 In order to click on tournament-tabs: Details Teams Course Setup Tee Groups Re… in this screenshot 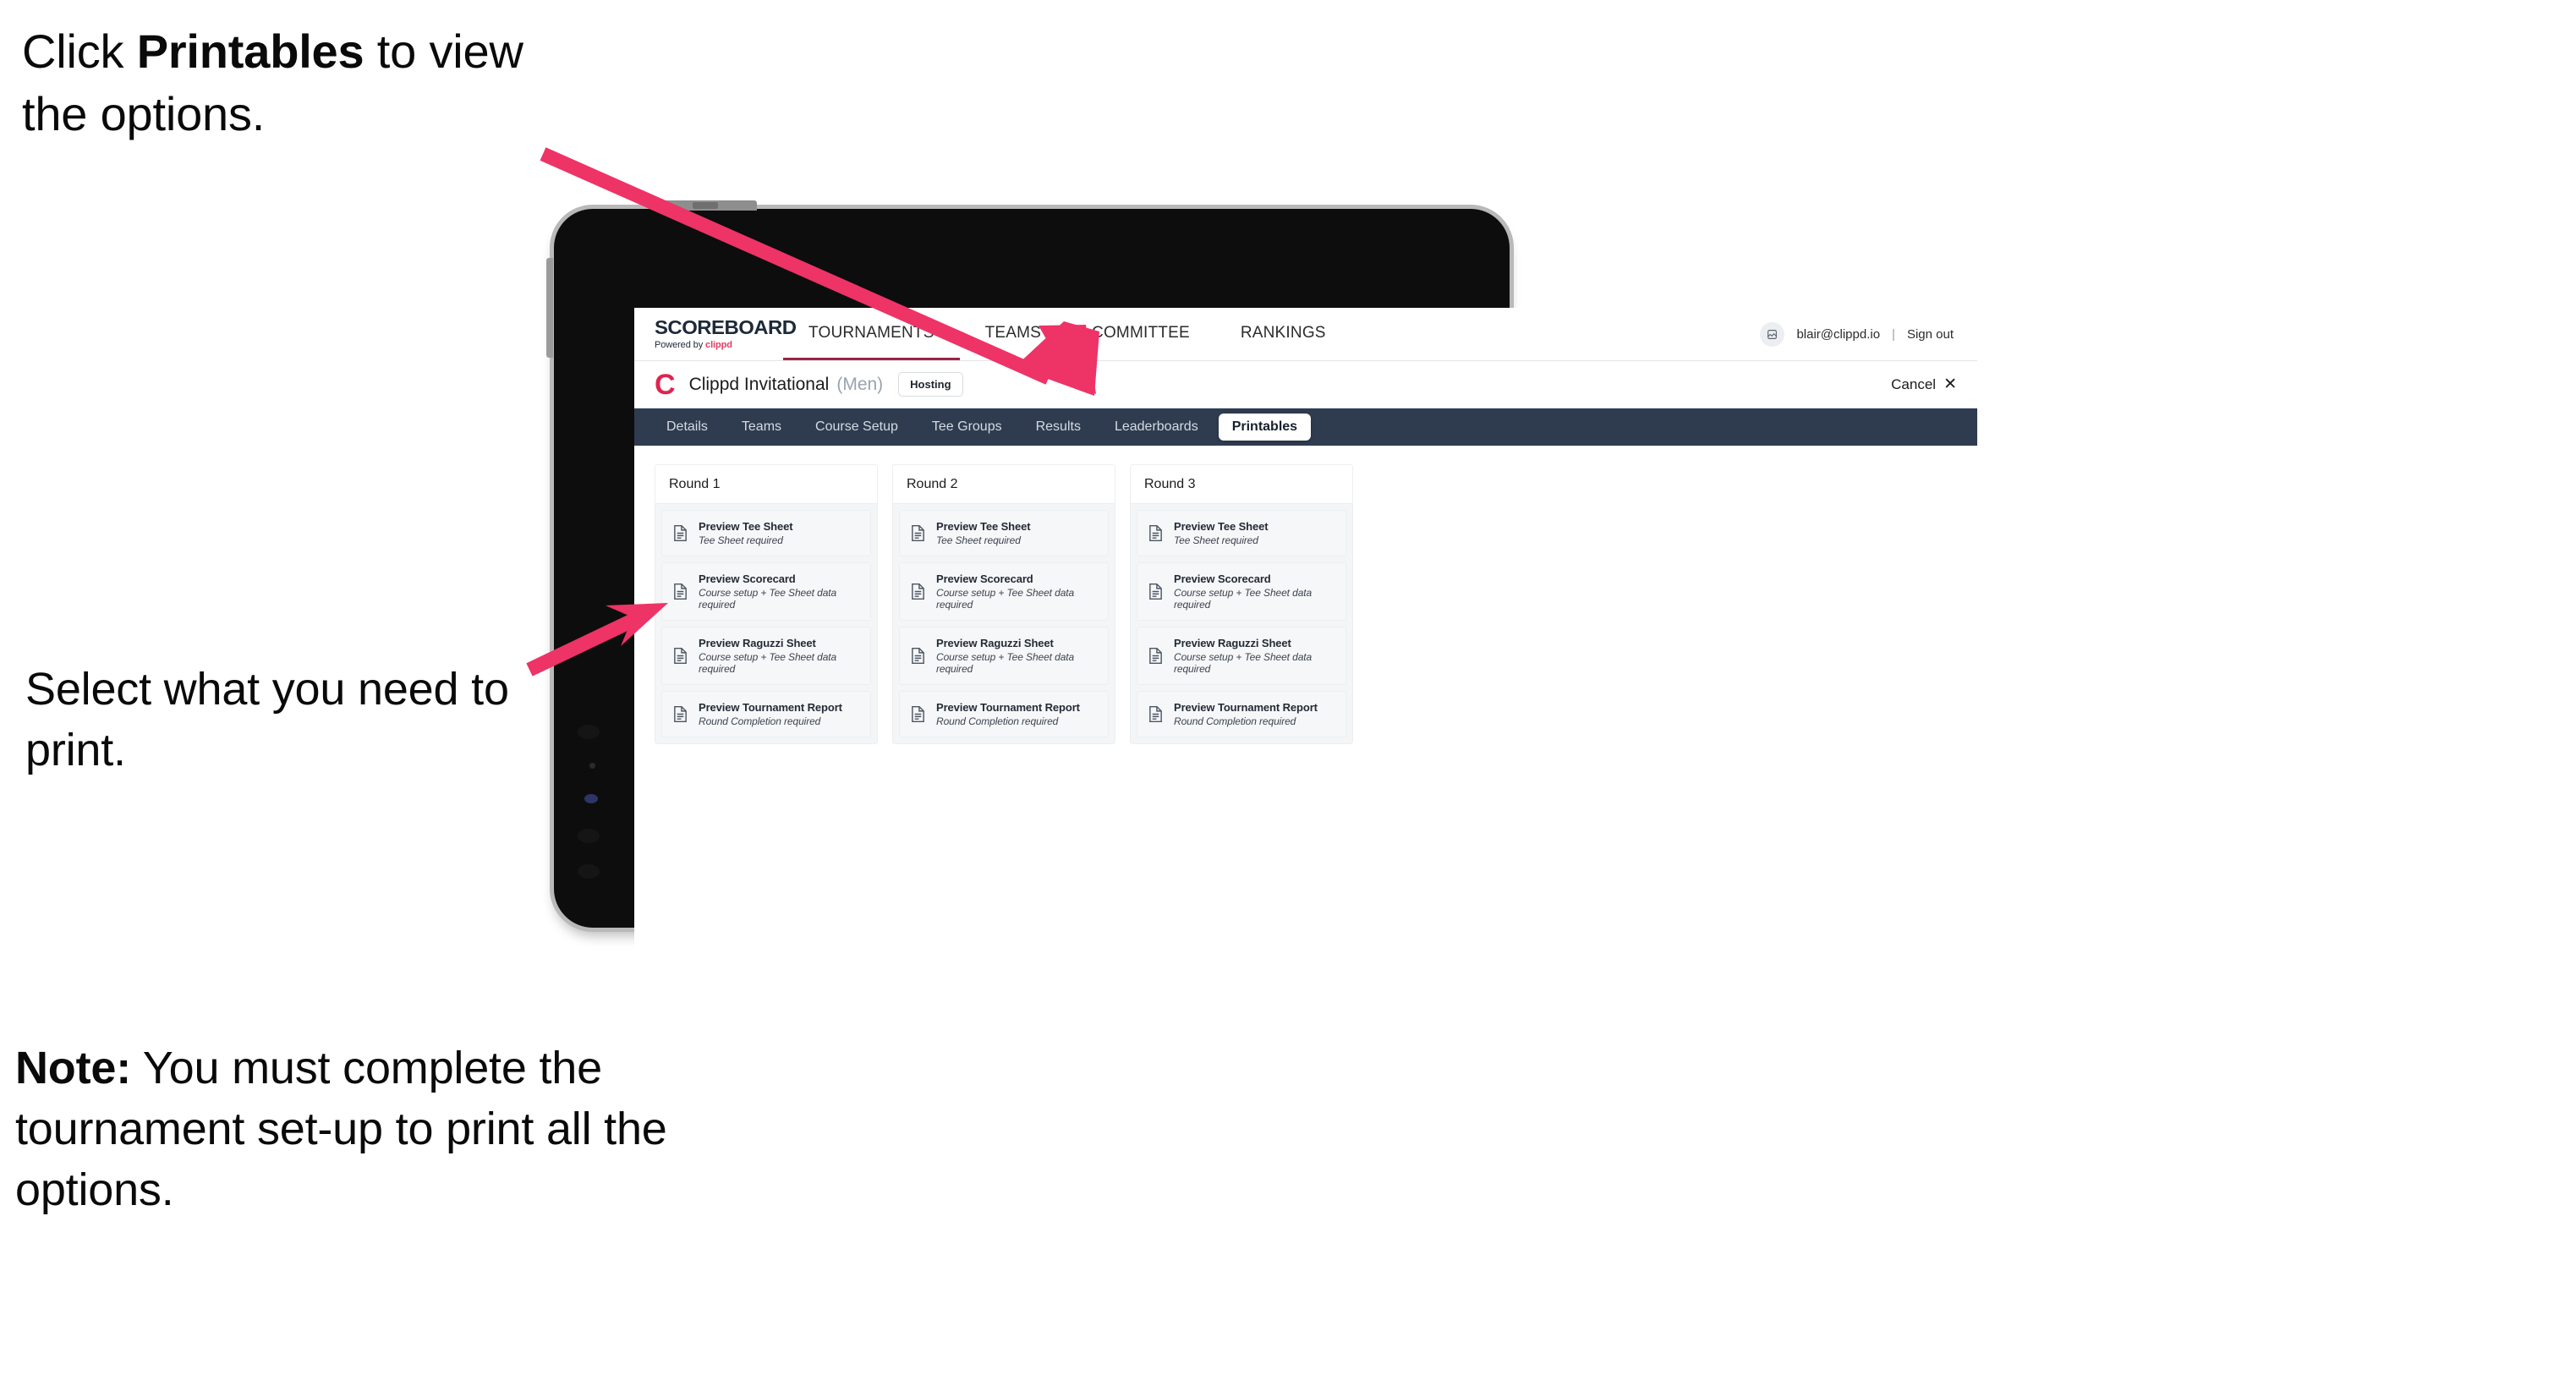, I will do `click(1305, 427)`.